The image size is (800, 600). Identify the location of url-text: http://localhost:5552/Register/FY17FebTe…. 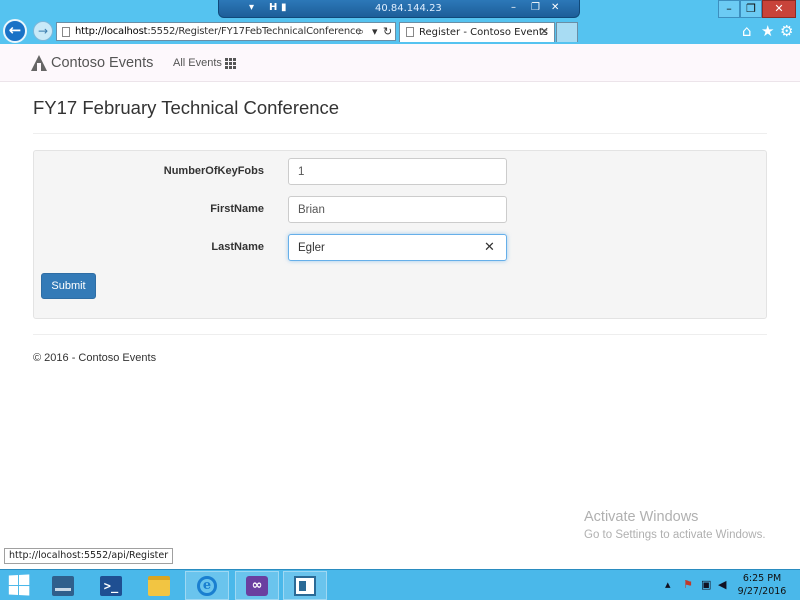
(218, 31).